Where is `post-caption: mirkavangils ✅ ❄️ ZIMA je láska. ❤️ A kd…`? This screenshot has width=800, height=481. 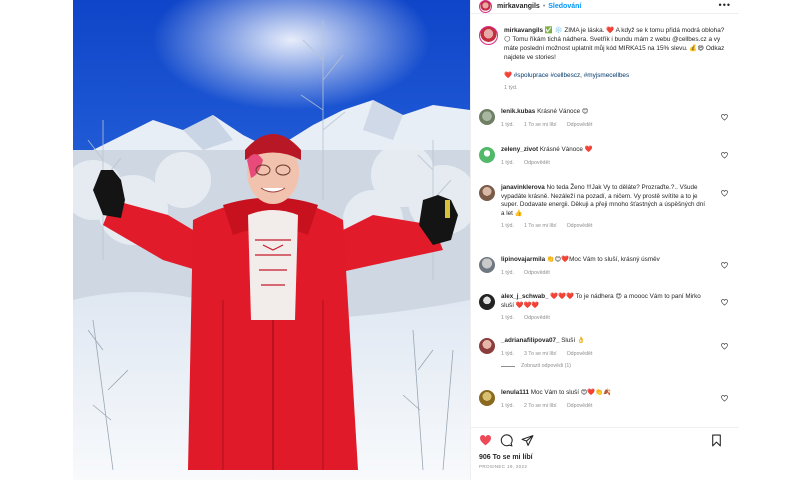 post-caption: mirkavangils ✅ ❄️ ZIMA je láska. ❤️ A kd… is located at coordinates (605, 53).